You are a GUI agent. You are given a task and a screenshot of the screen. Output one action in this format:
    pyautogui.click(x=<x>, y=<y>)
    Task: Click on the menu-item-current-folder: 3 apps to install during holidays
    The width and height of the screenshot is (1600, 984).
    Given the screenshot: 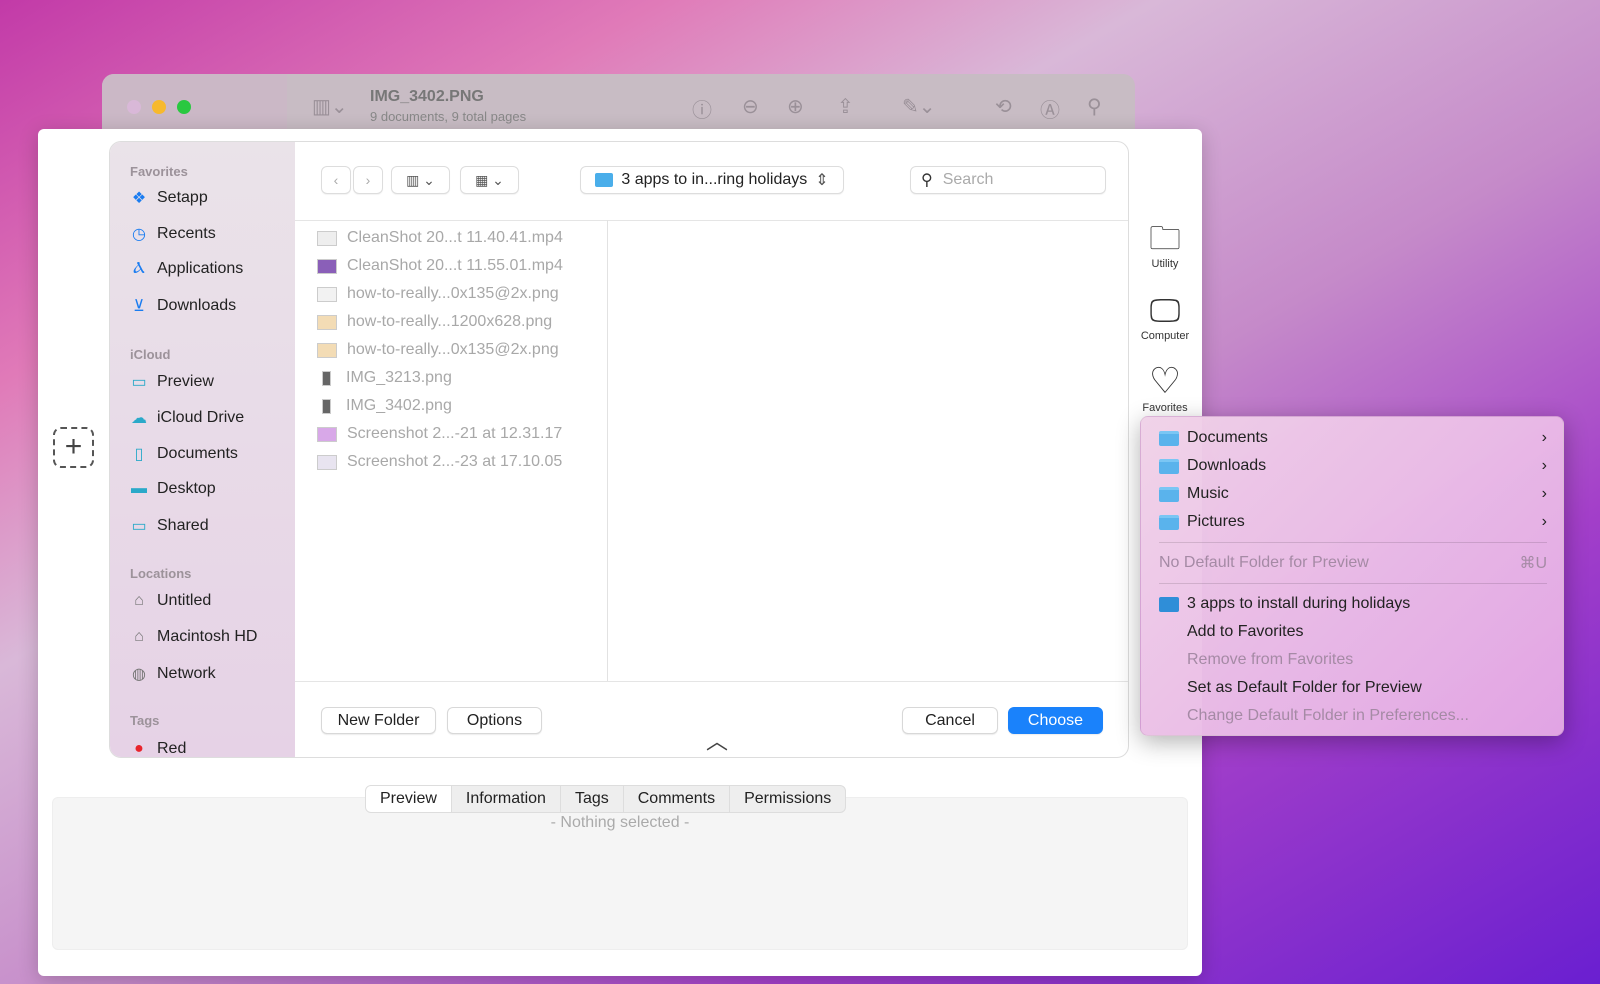 What is the action you would take?
    pyautogui.click(x=1353, y=604)
    